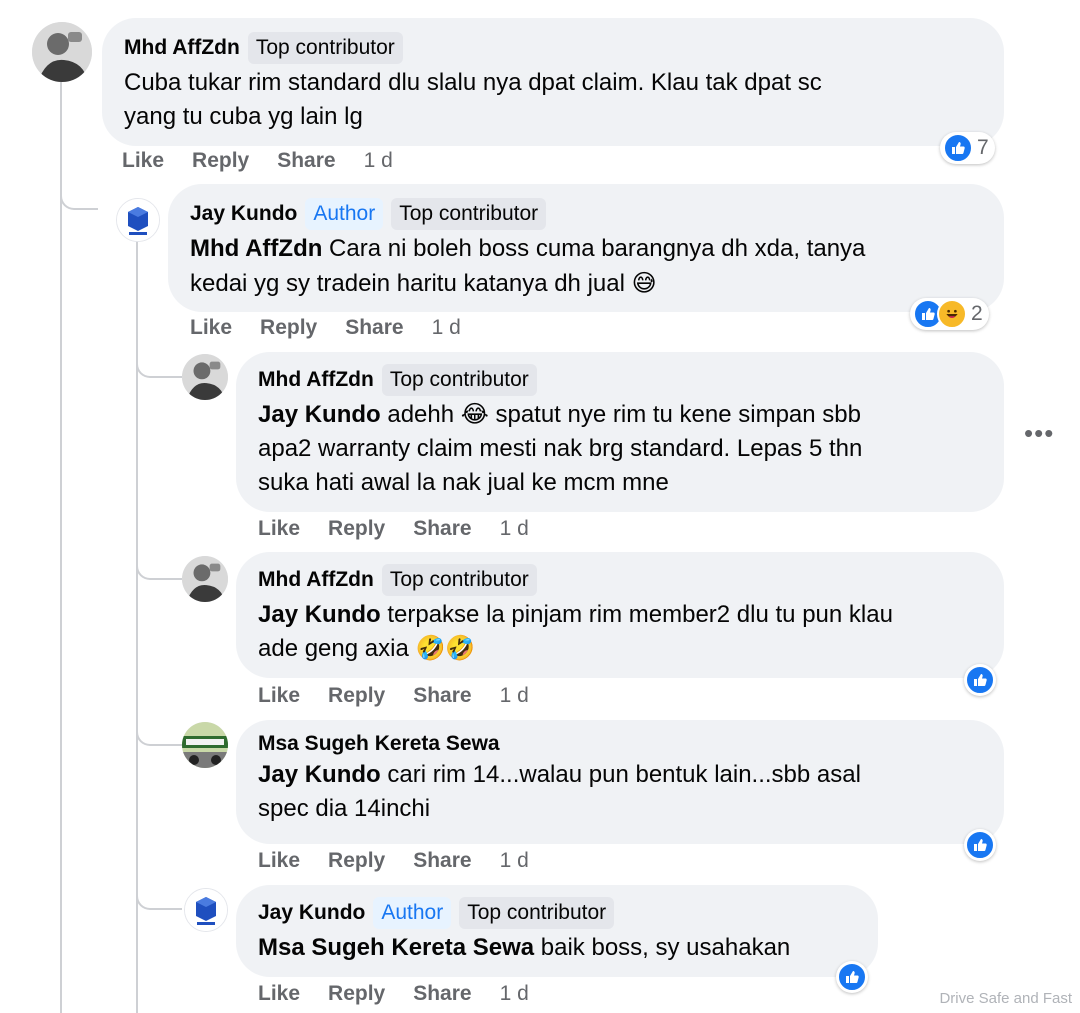 The width and height of the screenshot is (1080, 1013). What do you see at coordinates (644, 283) in the screenshot?
I see `sweat-smile-emoji: 😅` at bounding box center [644, 283].